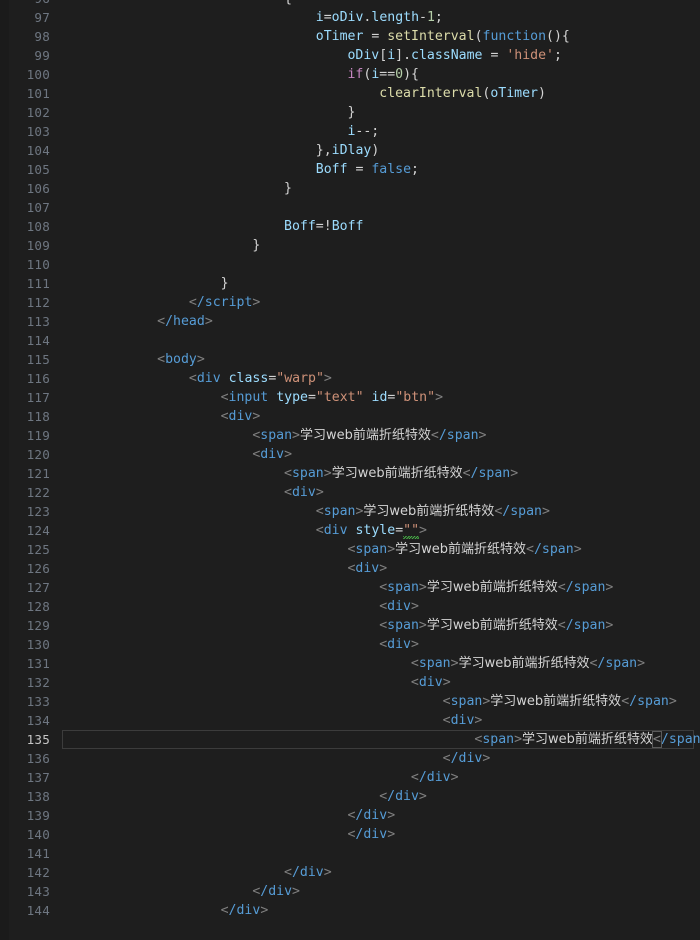 The image size is (700, 940). Describe the element at coordinates (680, 739) in the screenshot. I see `code-token-tag: /span` at that location.